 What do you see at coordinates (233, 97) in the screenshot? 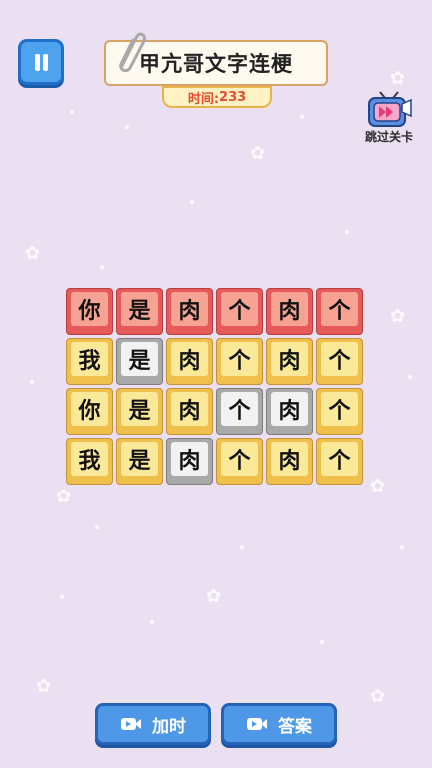
I see `timer-value: 233` at bounding box center [233, 97].